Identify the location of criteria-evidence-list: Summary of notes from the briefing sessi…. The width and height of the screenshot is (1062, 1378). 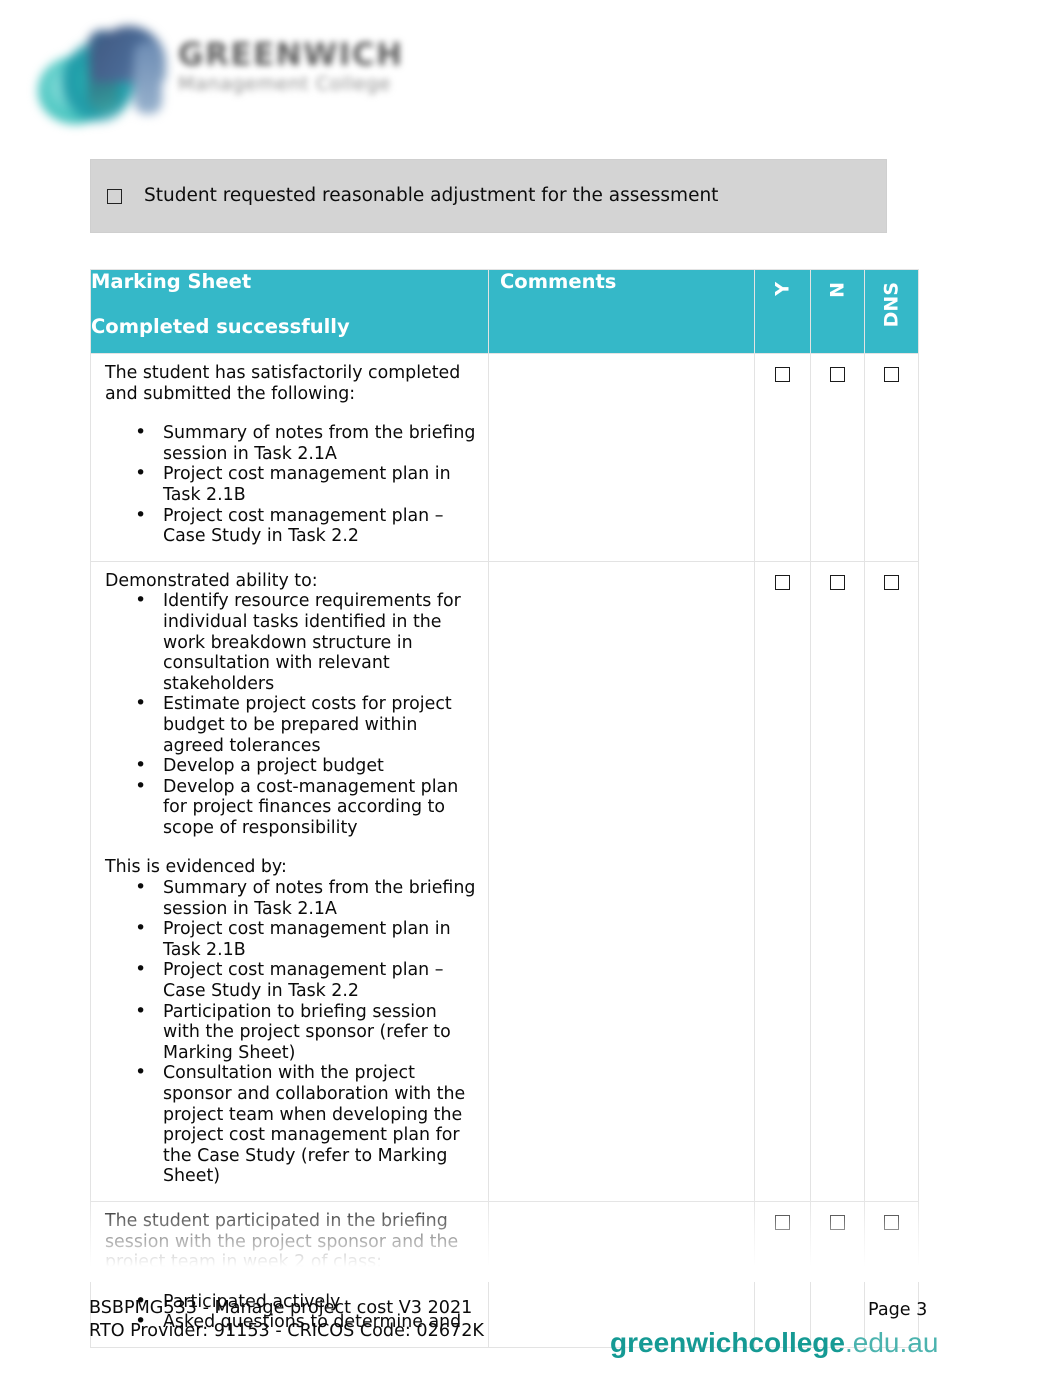
(290, 1032).